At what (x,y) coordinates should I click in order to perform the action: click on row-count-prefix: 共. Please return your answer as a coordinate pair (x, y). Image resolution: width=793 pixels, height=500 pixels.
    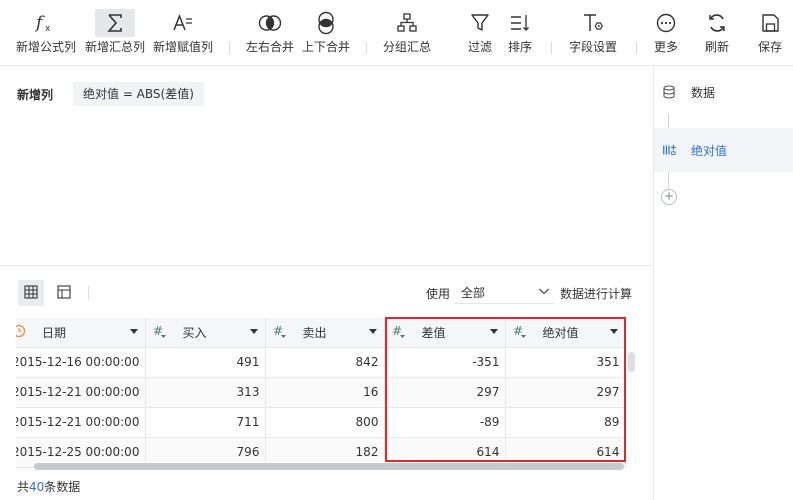
    Looking at the image, I should click on (23, 487).